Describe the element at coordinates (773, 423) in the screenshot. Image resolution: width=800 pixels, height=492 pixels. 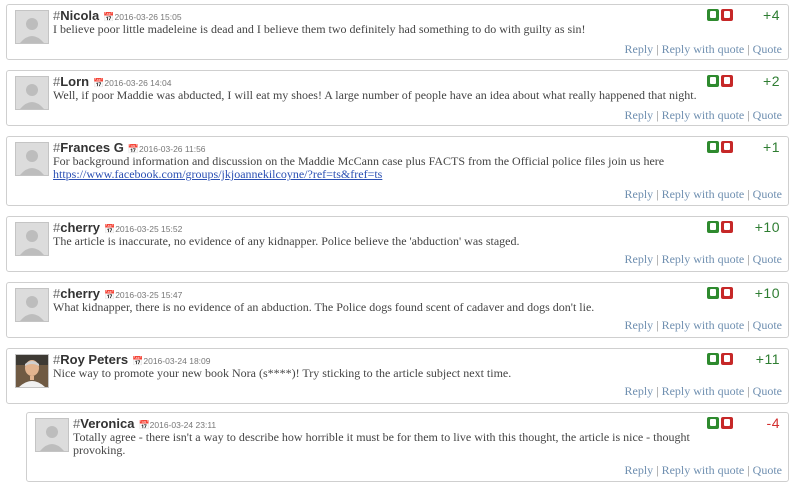
I see `comment-score: -4` at that location.